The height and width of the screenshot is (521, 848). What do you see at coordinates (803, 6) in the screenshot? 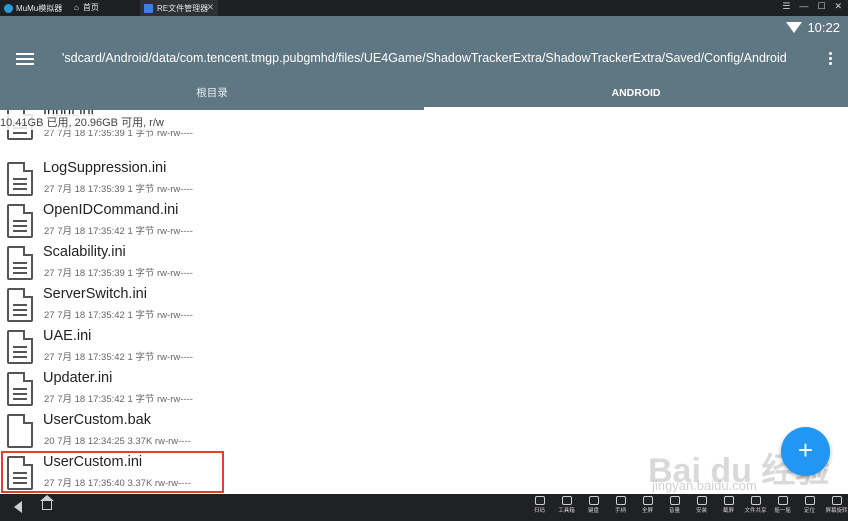
I see `minimize-icon: —` at bounding box center [803, 6].